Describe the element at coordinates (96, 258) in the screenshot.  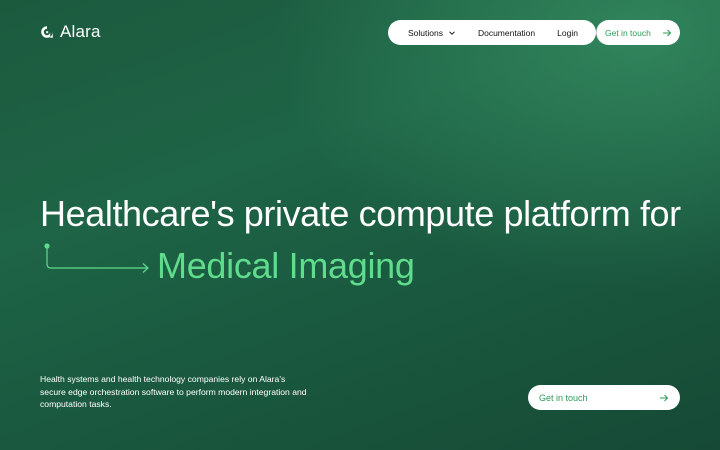
I see `connector-arrow-icon` at that location.